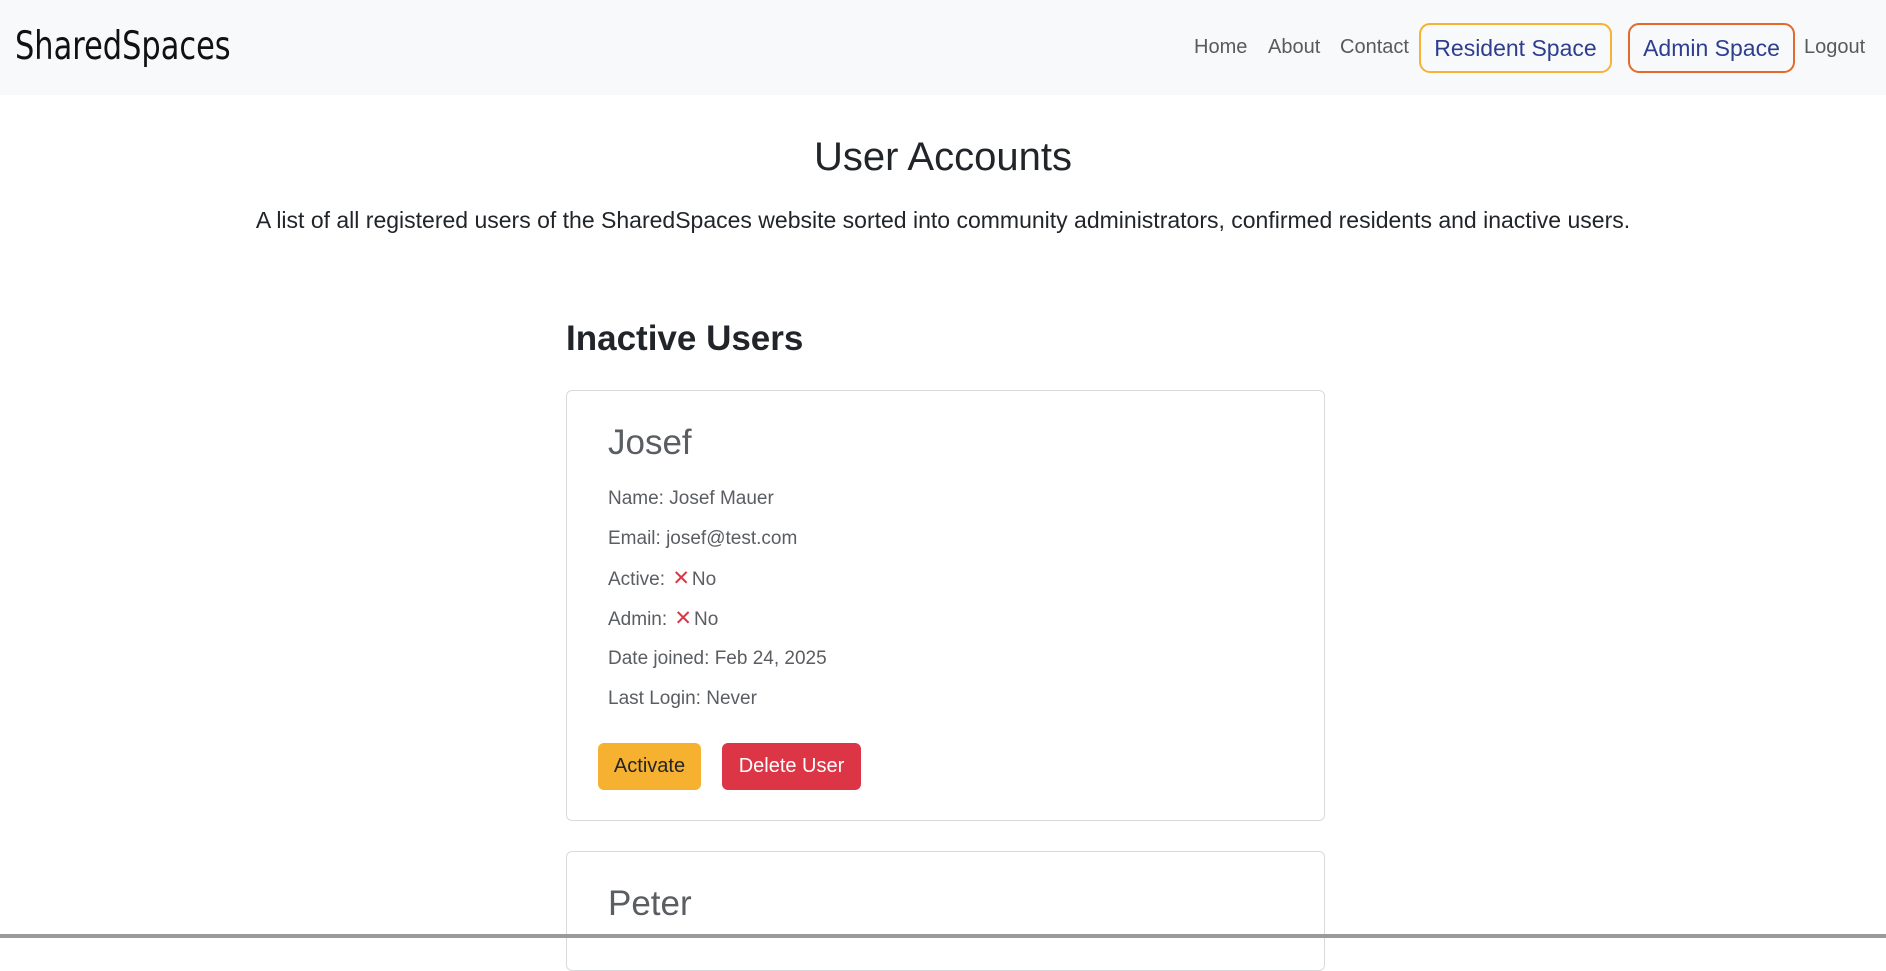 Image resolution: width=1886 pixels, height=971 pixels. I want to click on user-active-value: No, so click(704, 579).